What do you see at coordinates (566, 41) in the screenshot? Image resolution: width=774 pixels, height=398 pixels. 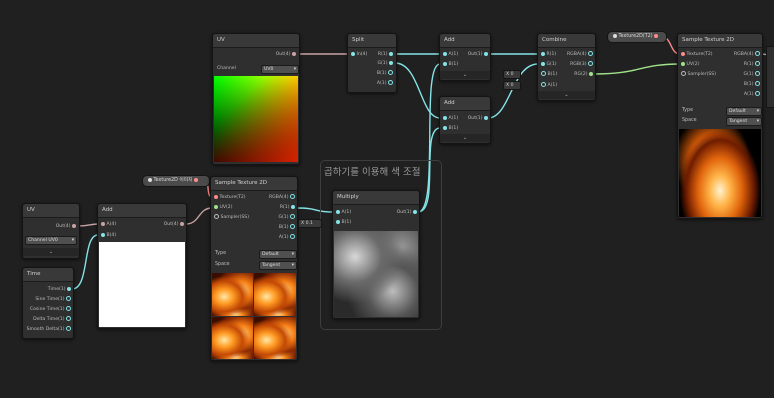 I see `node-title: Combine` at bounding box center [566, 41].